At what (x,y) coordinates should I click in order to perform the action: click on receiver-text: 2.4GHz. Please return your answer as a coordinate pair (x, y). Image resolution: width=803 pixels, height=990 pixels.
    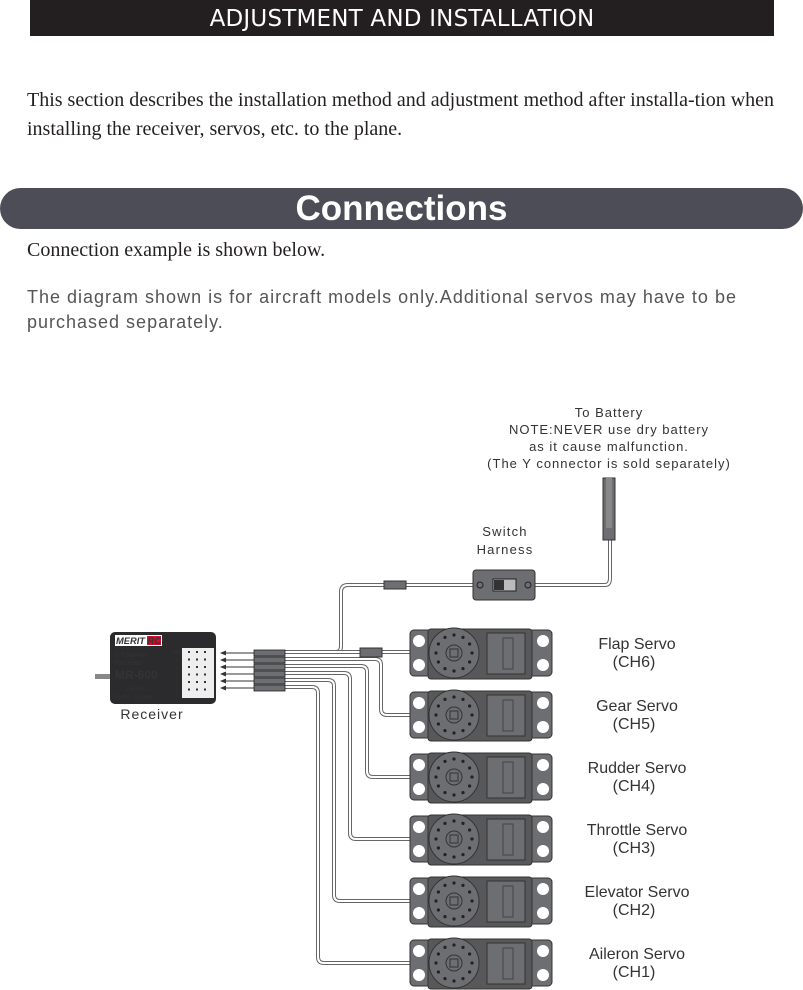
    Looking at the image, I should click on (135, 690).